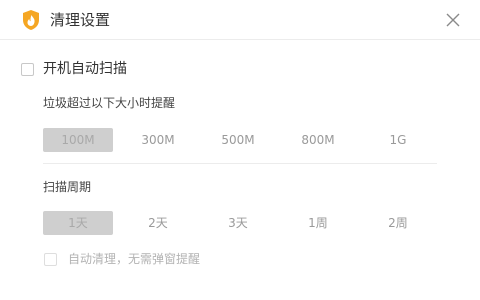 The image size is (480, 300). What do you see at coordinates (109, 103) in the screenshot?
I see `size-threshold-label: 垃圾超过以下大小时提醒` at bounding box center [109, 103].